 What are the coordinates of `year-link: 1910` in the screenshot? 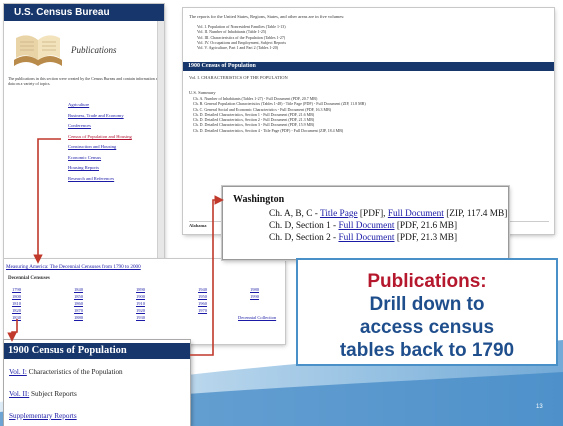 It's located at (140, 303).